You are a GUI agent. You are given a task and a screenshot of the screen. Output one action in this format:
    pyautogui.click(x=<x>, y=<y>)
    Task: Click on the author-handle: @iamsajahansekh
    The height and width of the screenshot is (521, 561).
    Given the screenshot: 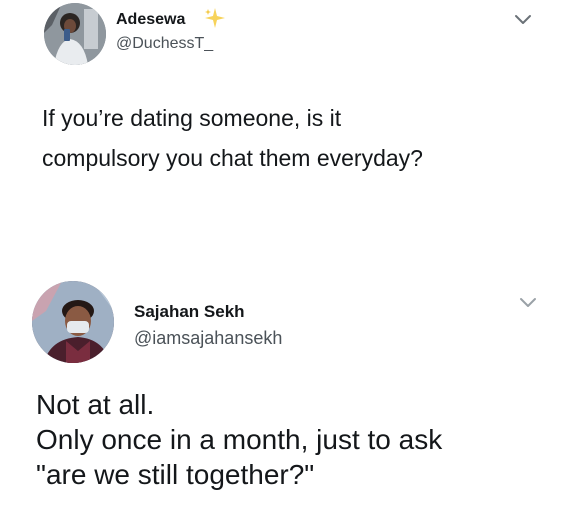 What is the action you would take?
    pyautogui.click(x=208, y=338)
    